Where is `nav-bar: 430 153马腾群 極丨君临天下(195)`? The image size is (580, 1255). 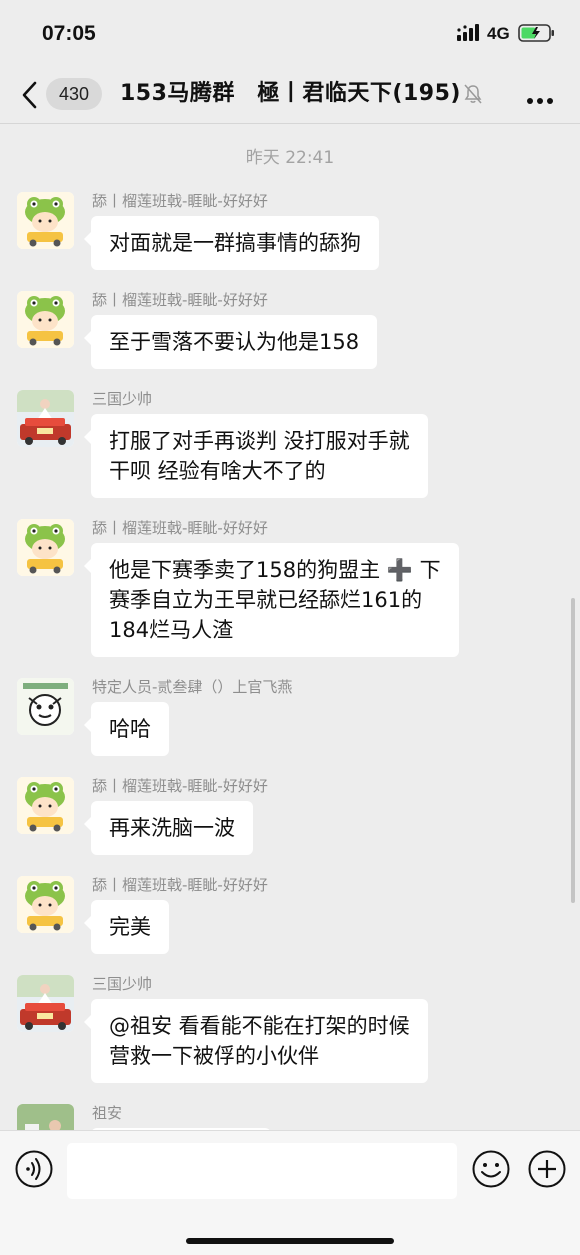
nav-bar: 430 153马腾群 極丨君临天下(195) is located at coordinates (290, 96).